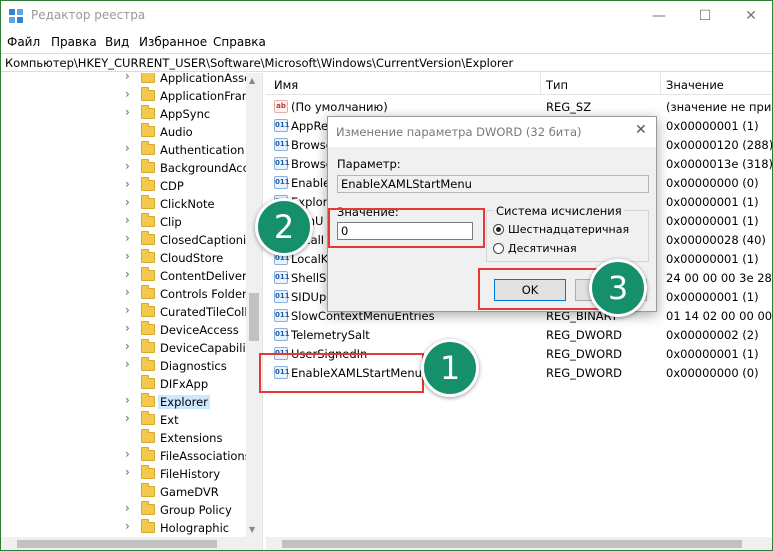  I want to click on tree-item: › DeviceCapabiliti, so click(127, 348).